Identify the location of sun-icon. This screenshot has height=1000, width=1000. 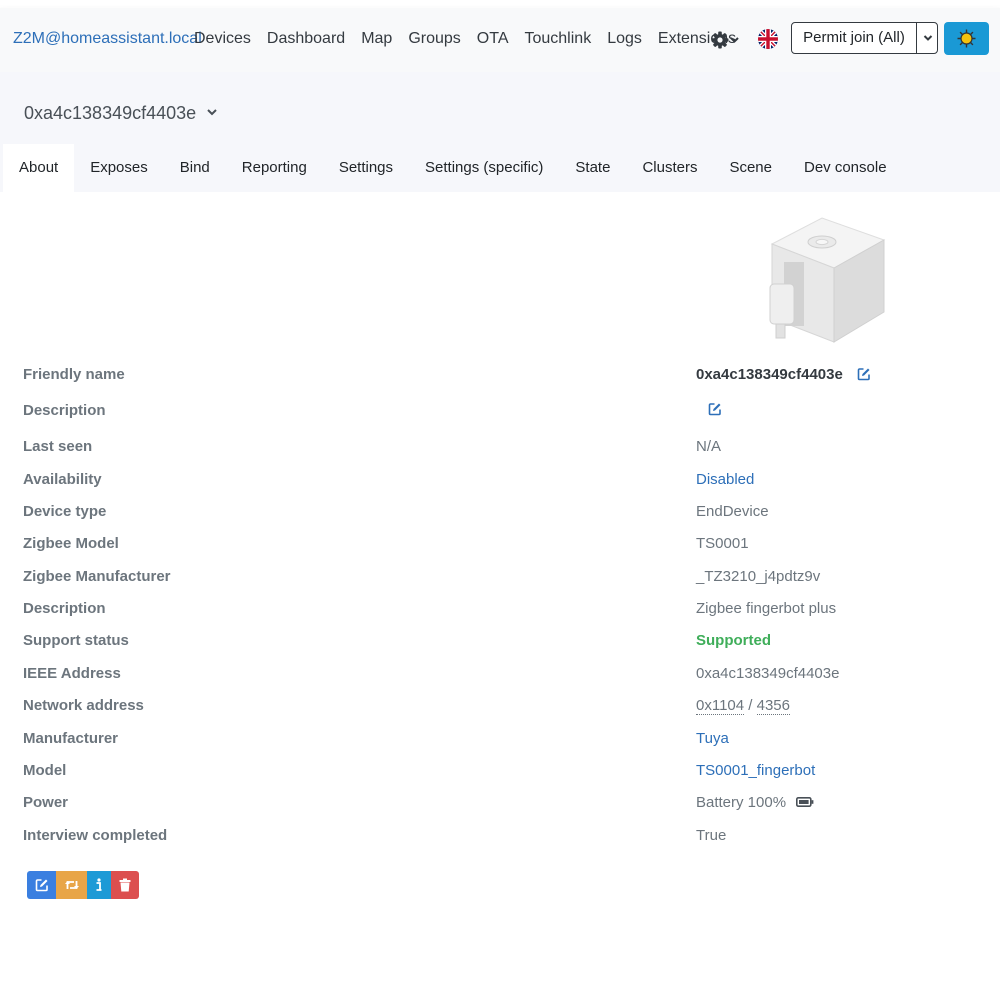
(966, 38).